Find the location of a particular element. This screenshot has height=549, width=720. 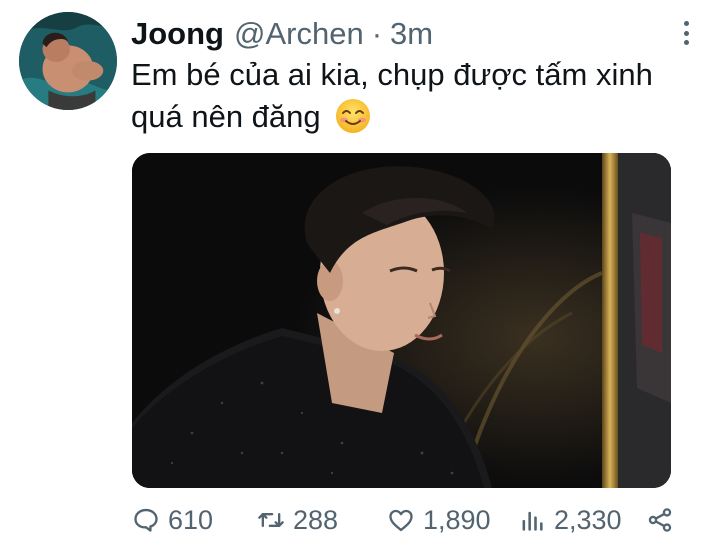

author-name: Joong is located at coordinates (177, 34).